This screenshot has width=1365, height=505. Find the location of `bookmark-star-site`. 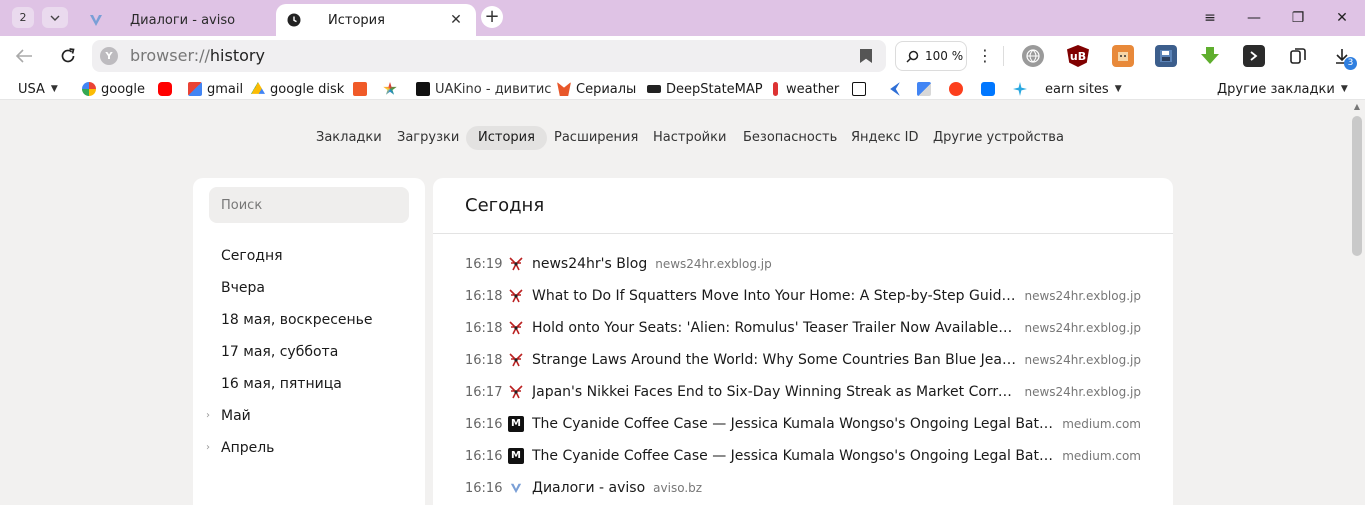

bookmark-star-site is located at coordinates (392, 89).